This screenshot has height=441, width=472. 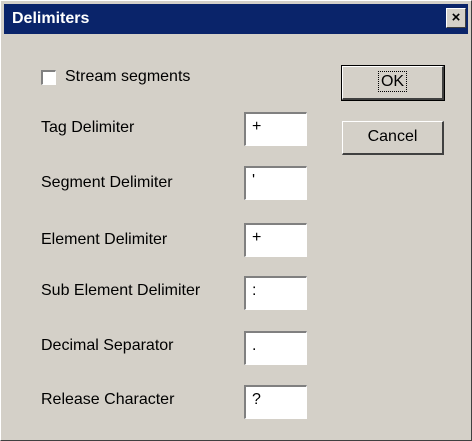 I want to click on element-delimiter-input: +, so click(x=275, y=240).